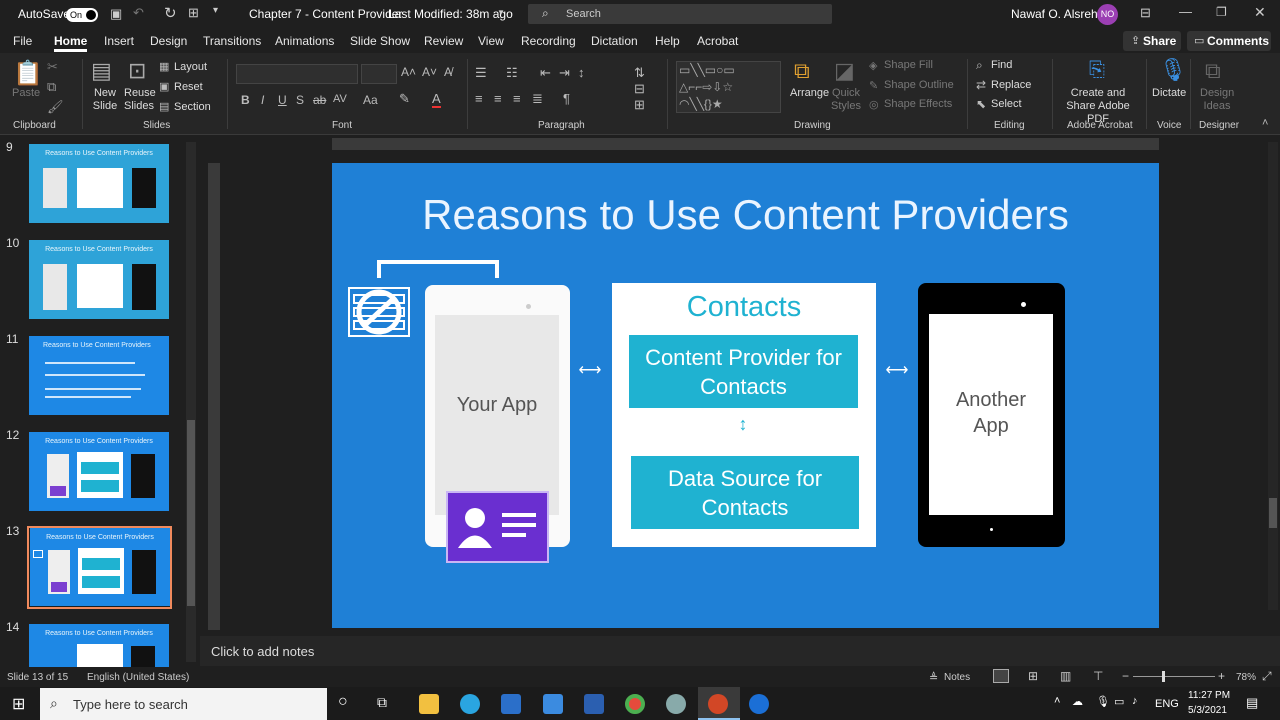 This screenshot has width=1280, height=720. I want to click on align-left-icon: ≡, so click(479, 98).